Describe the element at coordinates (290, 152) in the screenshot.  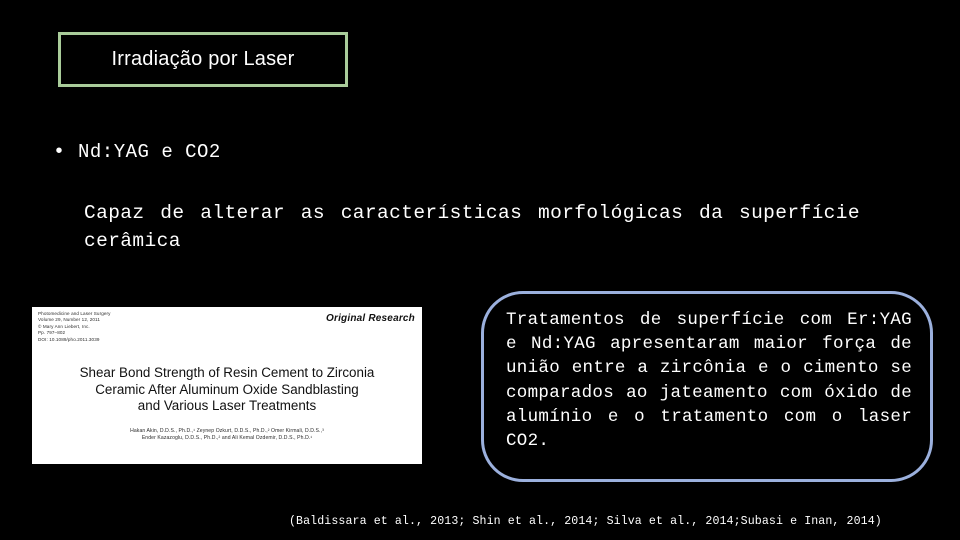
I see `bullet-list-item: • Nd:YAG e CO2` at that location.